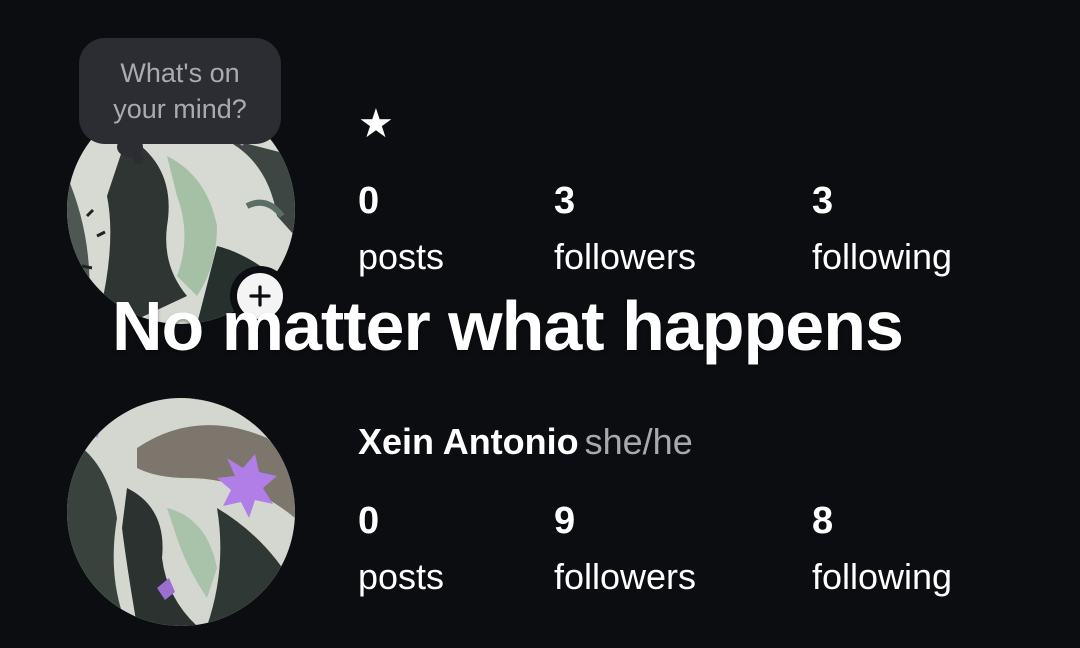 This screenshot has width=1080, height=648. I want to click on note-text: What's on your mind?, so click(180, 91).